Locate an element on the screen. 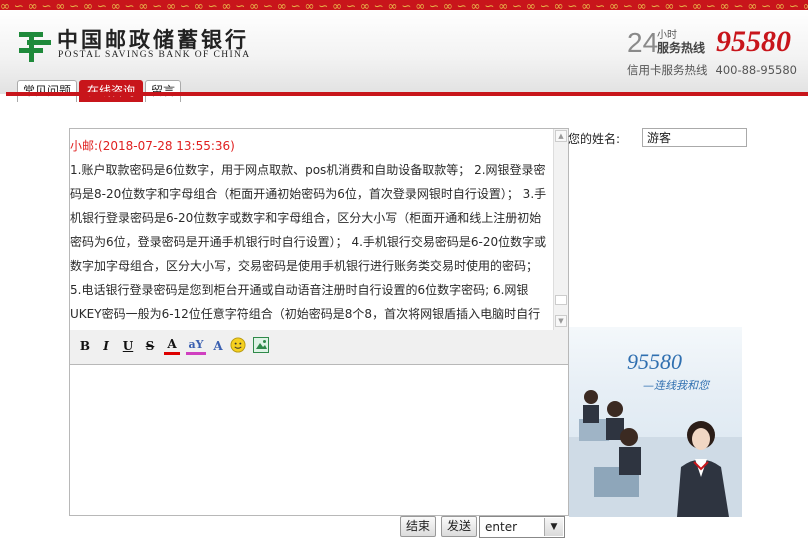  scroll-down-icon: ▼ is located at coordinates (561, 321).